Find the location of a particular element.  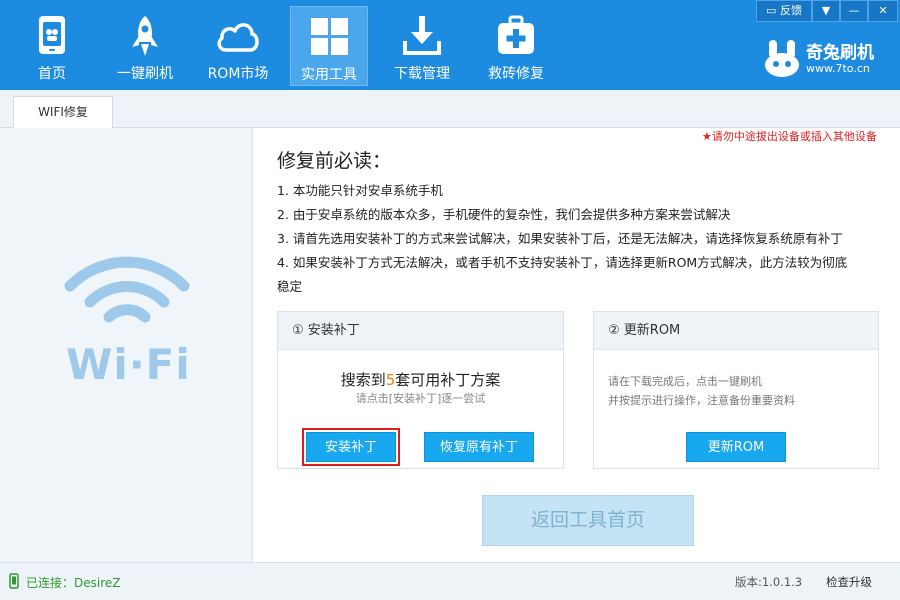

nav-item-brick-repair: 救砖修复 is located at coordinates (516, 46).